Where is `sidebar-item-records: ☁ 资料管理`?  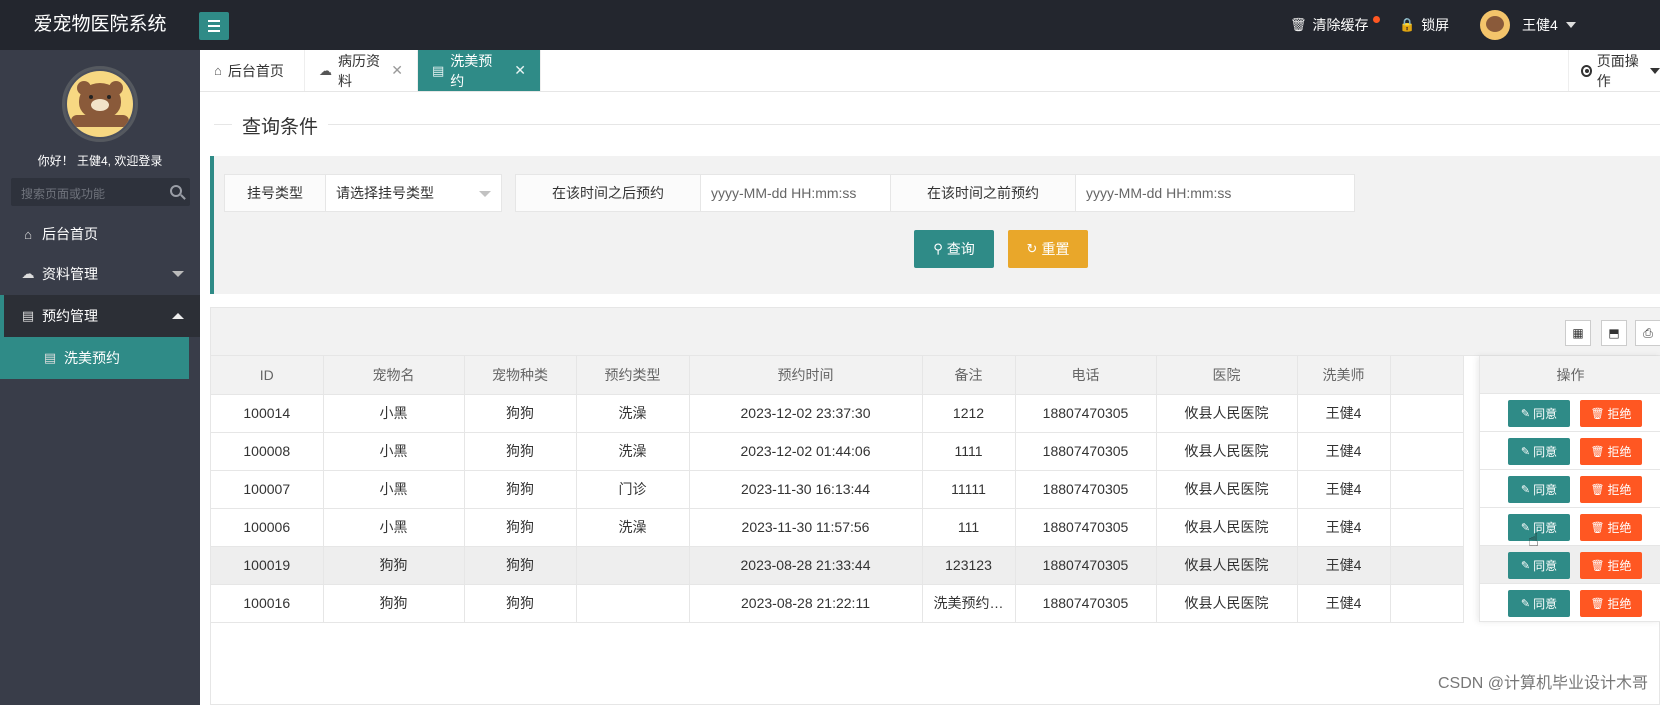
sidebar-item-records: ☁ 资料管理 is located at coordinates (100, 274).